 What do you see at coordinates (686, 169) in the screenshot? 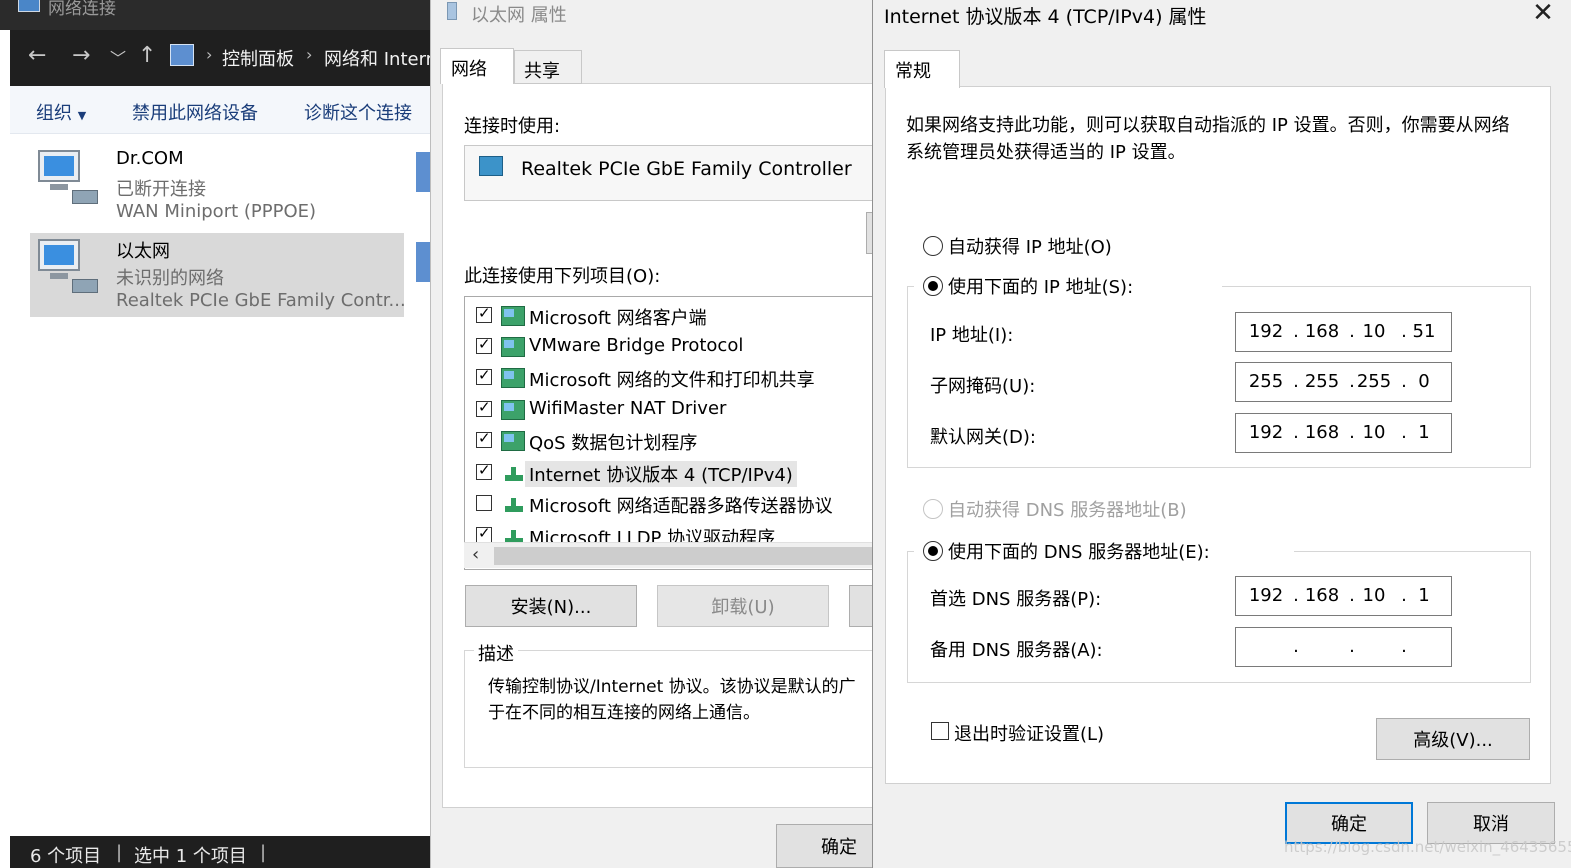
I see `adapter-name: Realtek PCIe GbE Family Controller` at bounding box center [686, 169].